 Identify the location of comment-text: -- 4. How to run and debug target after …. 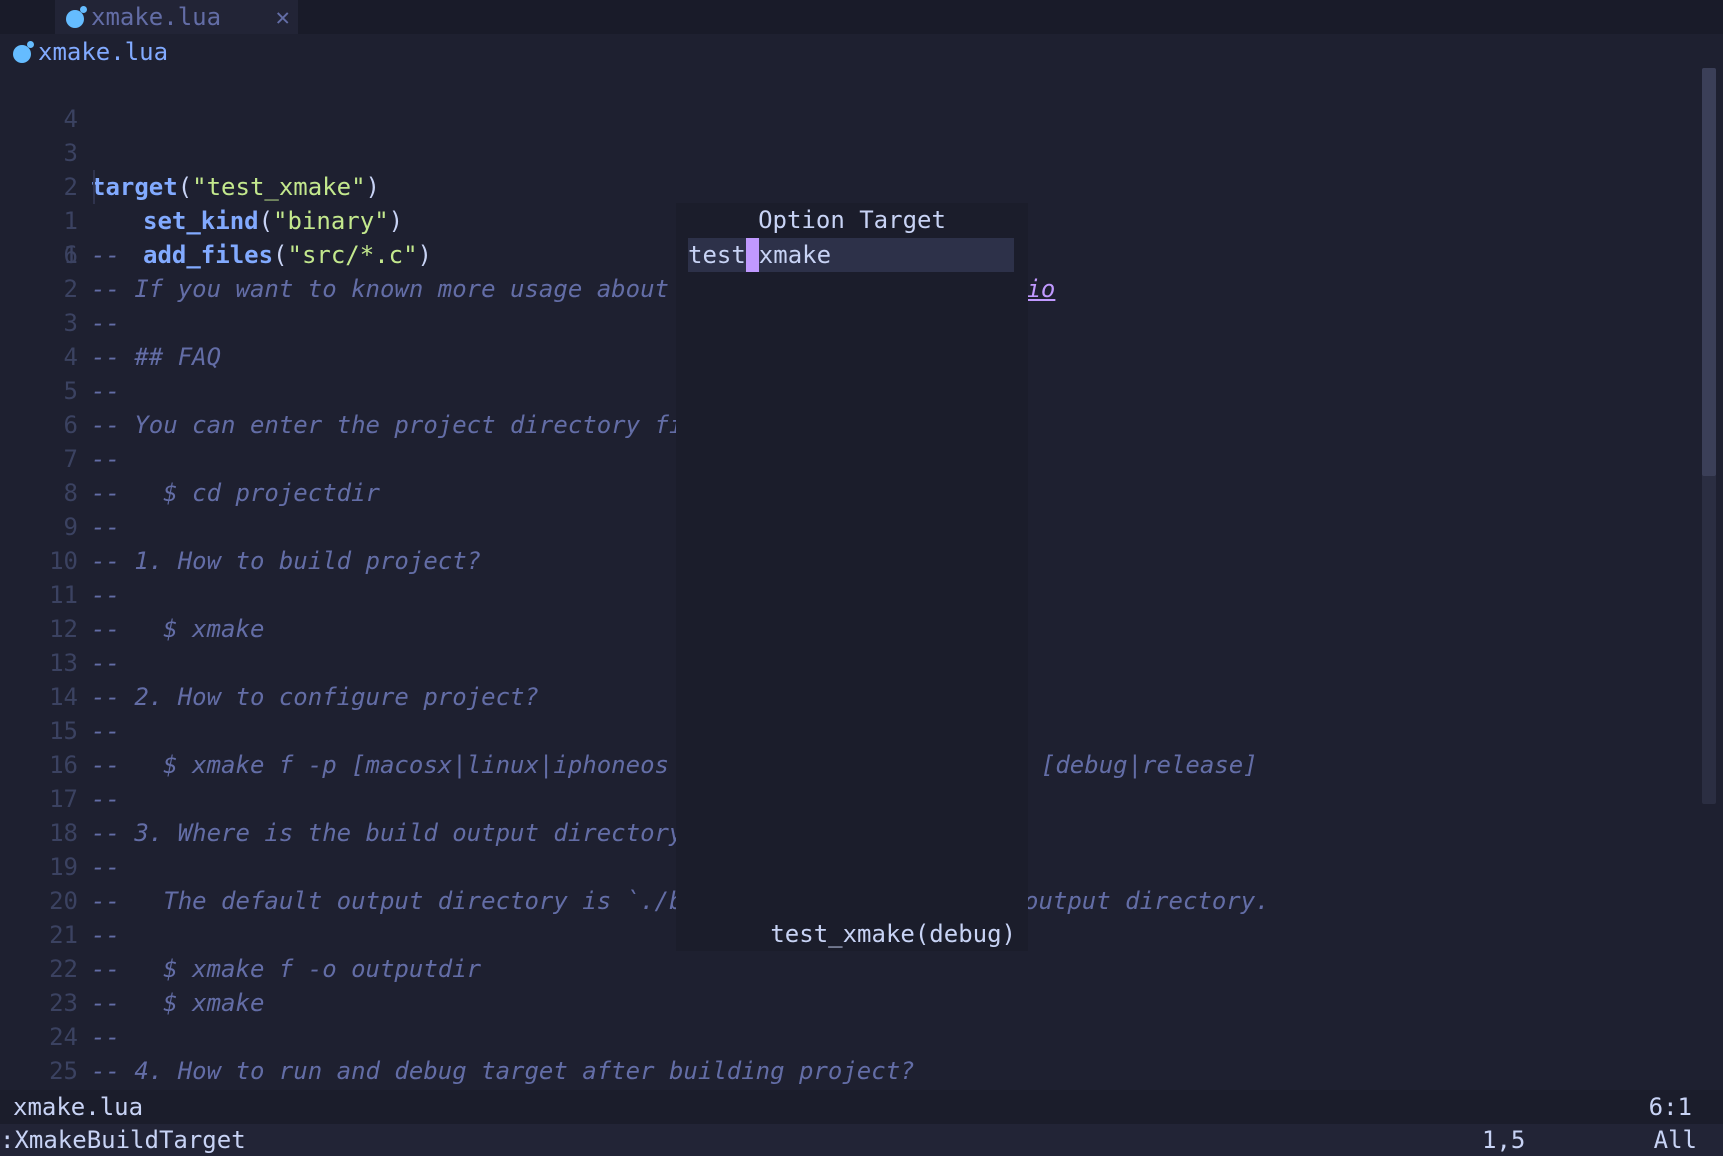
(503, 1071).